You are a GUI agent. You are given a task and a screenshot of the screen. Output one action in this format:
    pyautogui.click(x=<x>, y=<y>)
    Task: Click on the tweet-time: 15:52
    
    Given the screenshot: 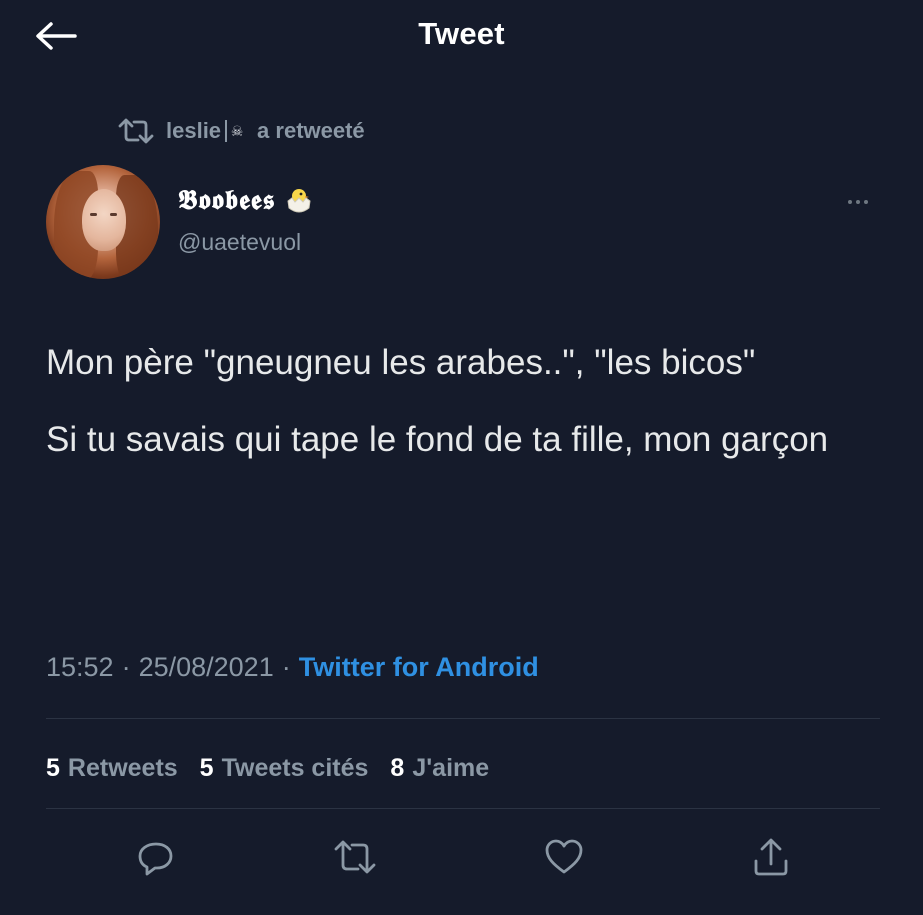 What is the action you would take?
    pyautogui.click(x=80, y=667)
    